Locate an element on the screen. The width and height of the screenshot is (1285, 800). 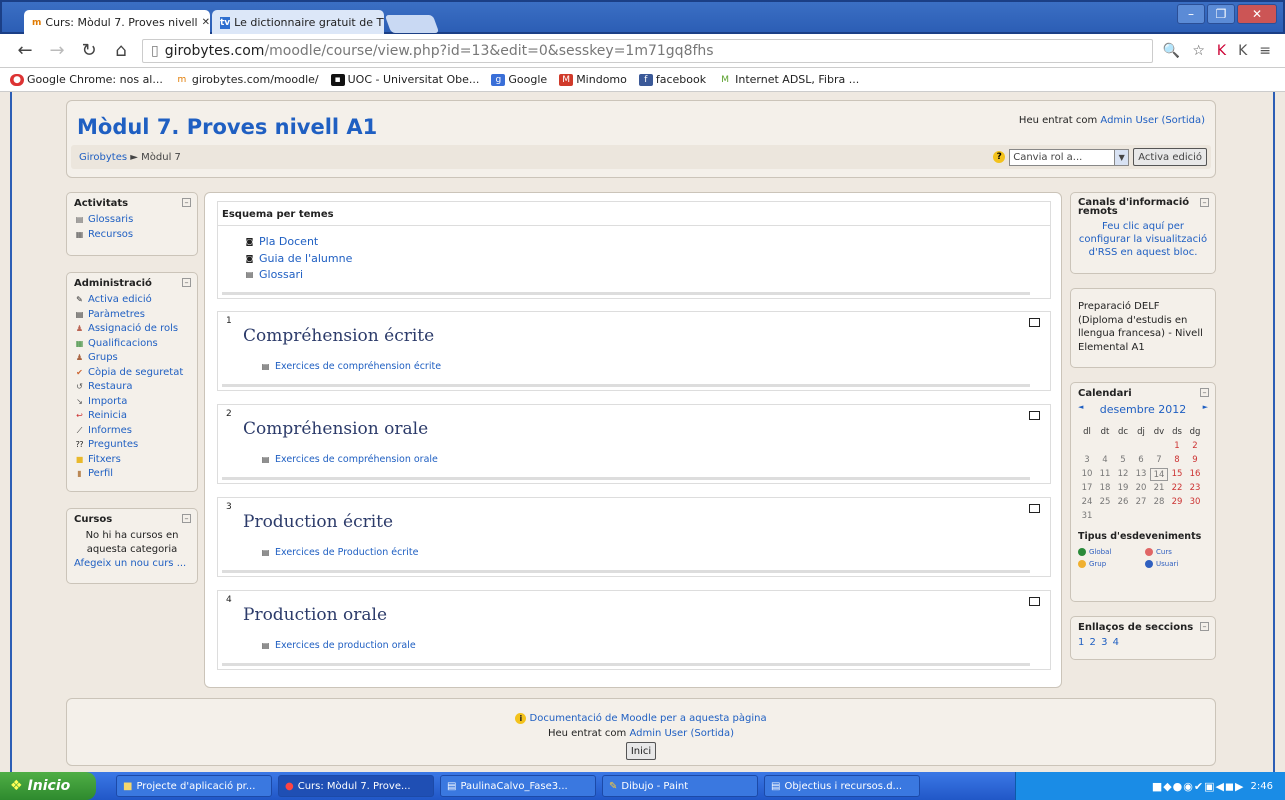
activate-edit-button: Activa edició is located at coordinates (1170, 157).